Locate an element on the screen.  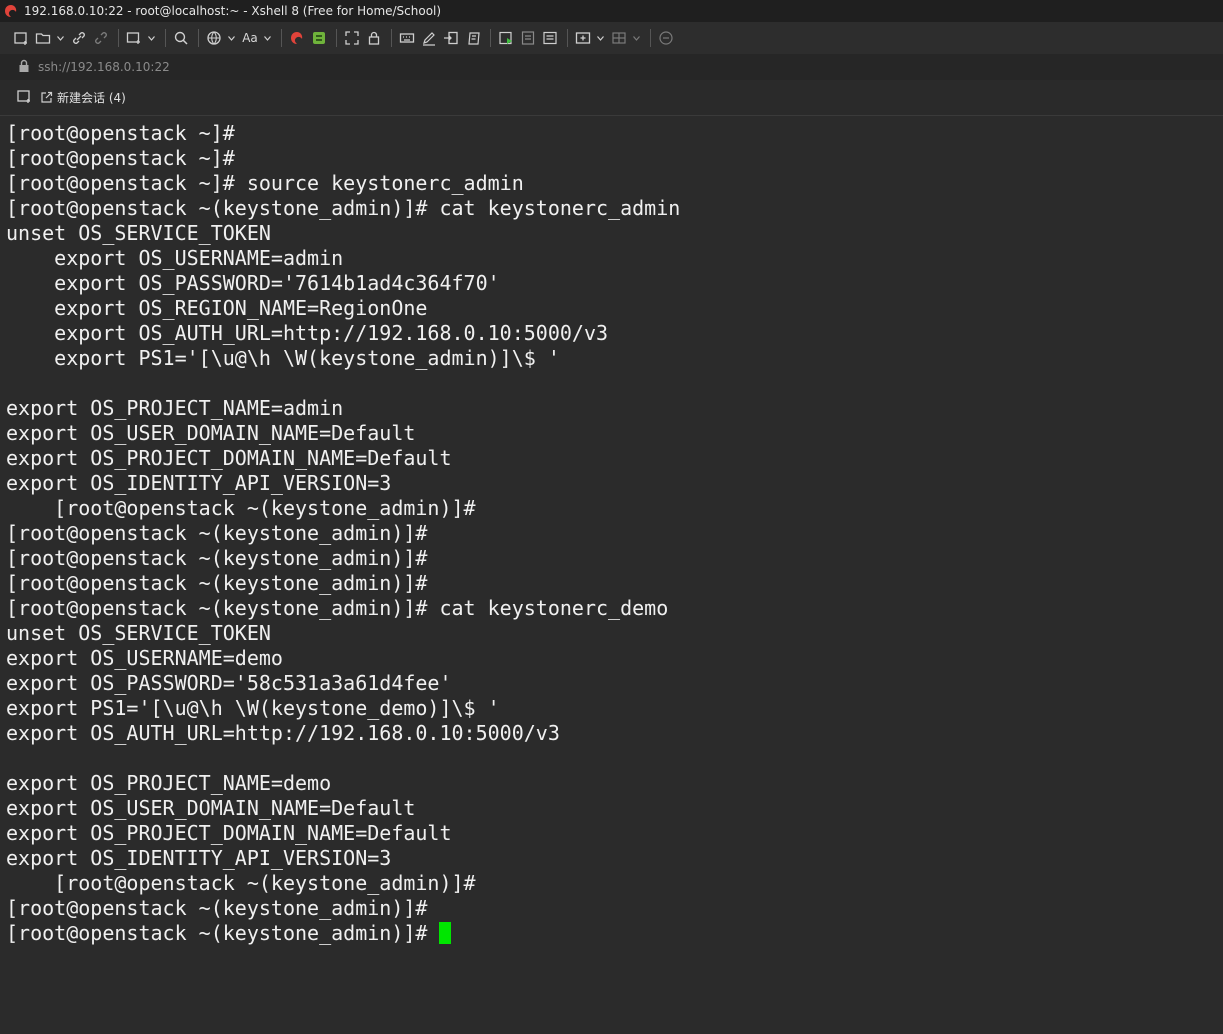
terminal-line: export OS_PASSWORD='58c531a3a61d4fee' is located at coordinates (229, 683).